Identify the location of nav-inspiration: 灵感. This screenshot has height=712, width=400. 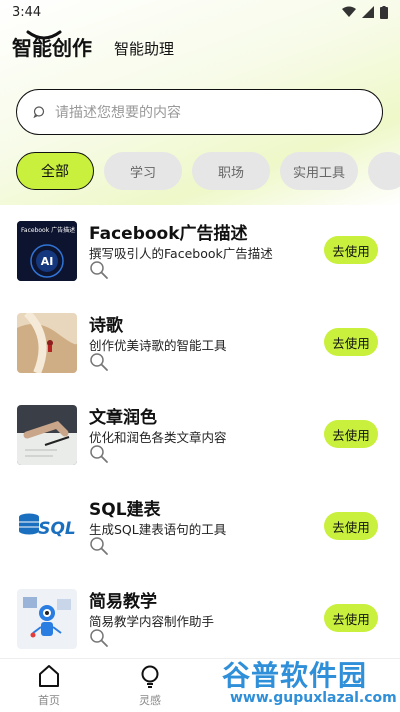
(150, 685).